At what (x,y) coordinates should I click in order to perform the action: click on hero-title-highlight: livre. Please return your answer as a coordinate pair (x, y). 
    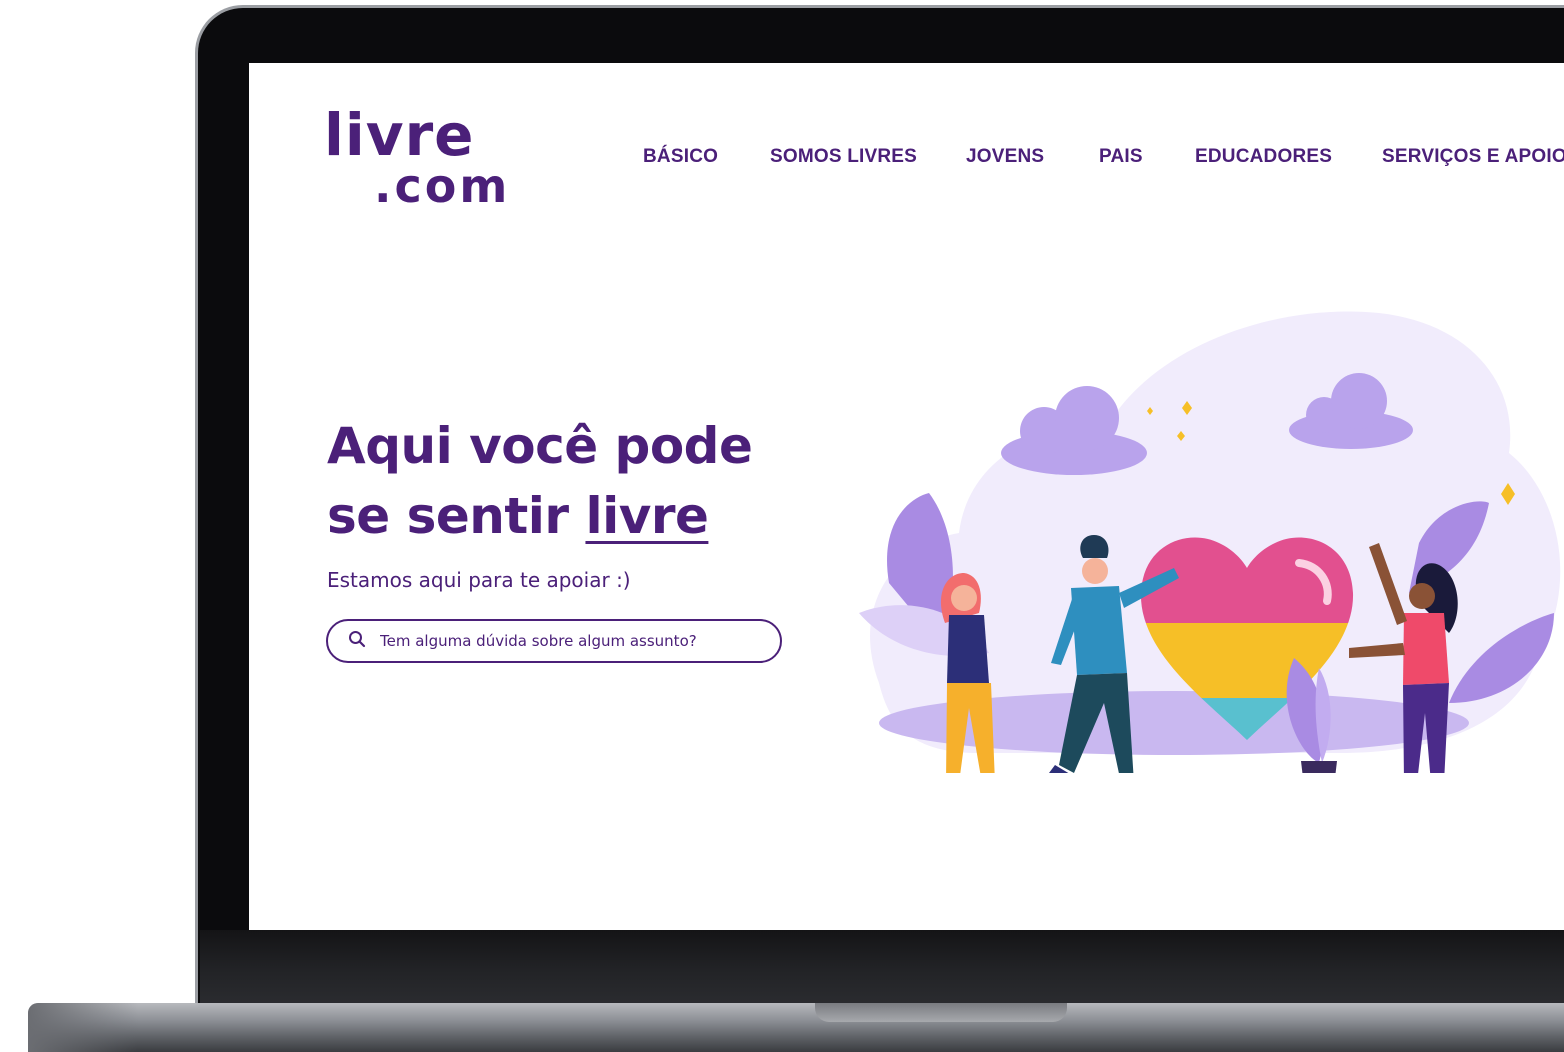
    Looking at the image, I should click on (647, 516).